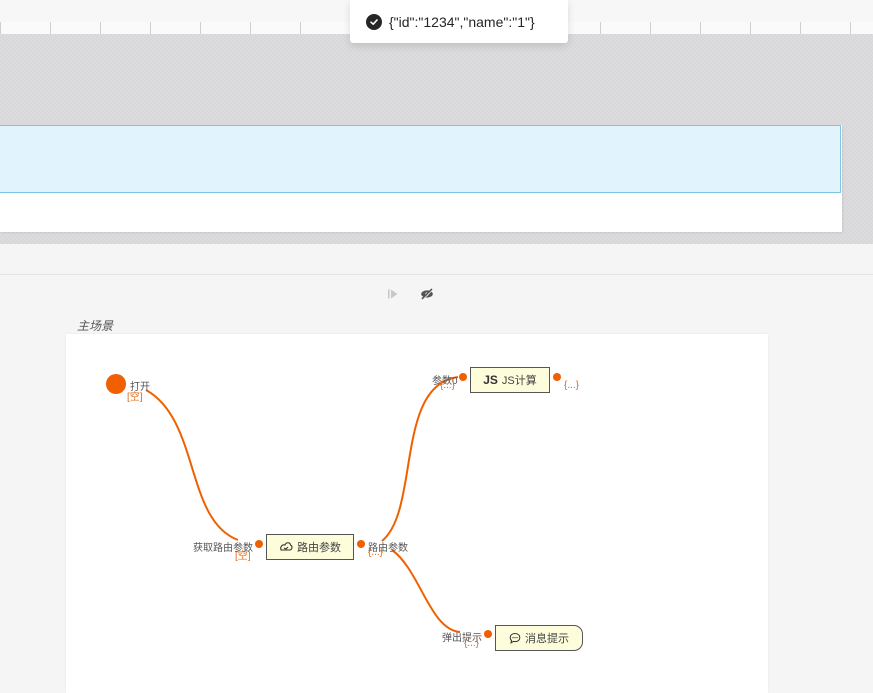  I want to click on js-compute-node-label: JS计算, so click(519, 381).